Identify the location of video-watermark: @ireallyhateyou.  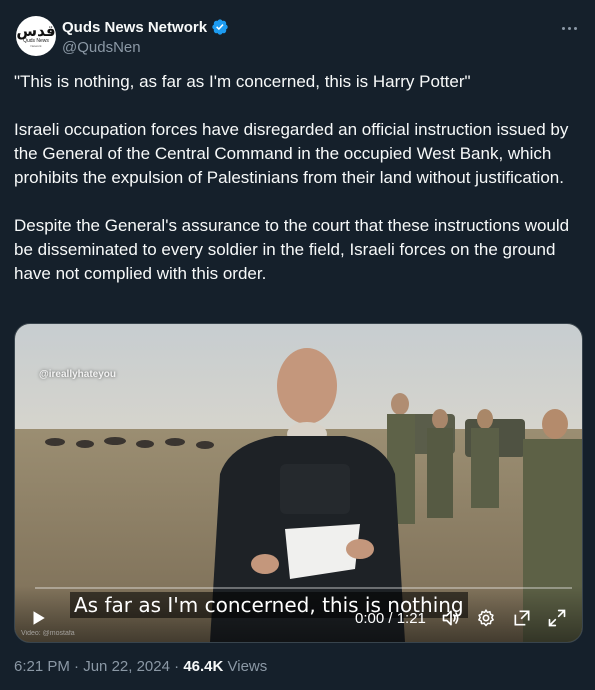
(78, 374).